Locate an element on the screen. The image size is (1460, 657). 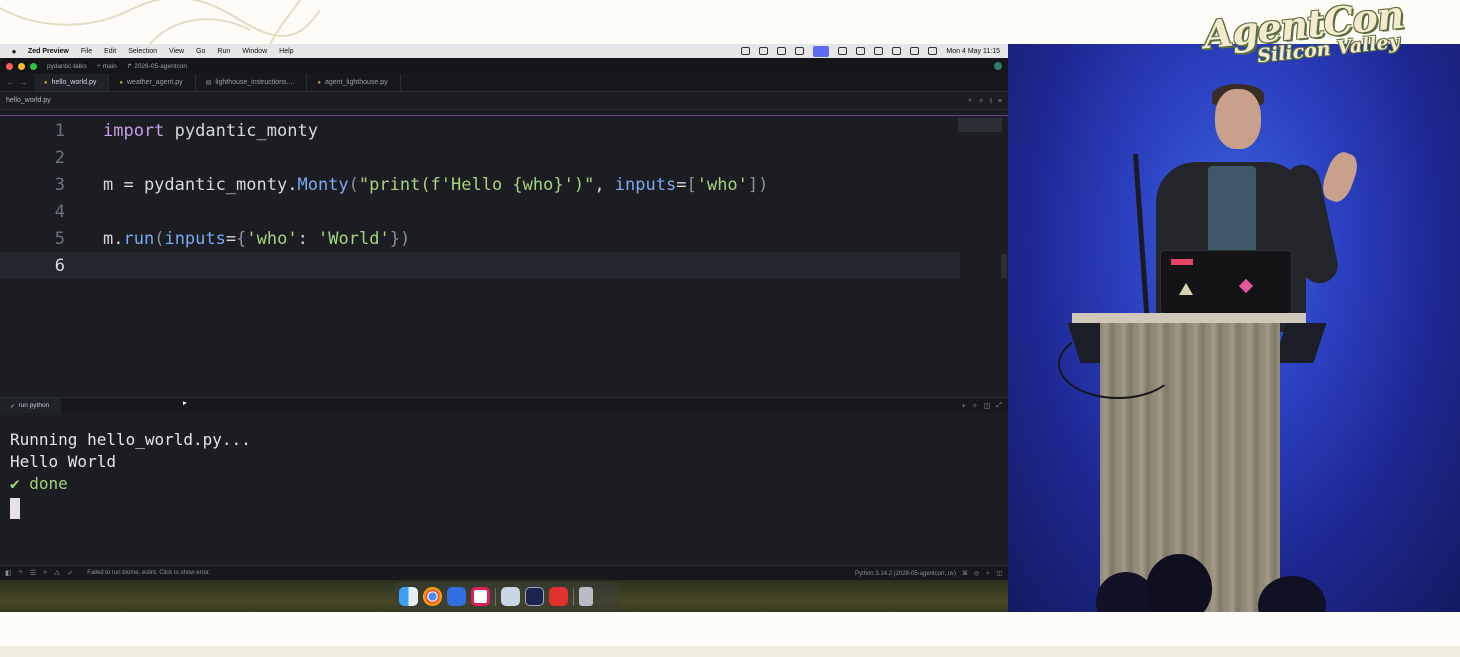
collab-icon: ◫ is located at coordinates (999, 573).